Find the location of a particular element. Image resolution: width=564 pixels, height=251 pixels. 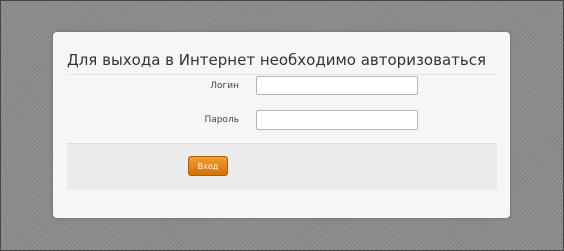

login-button: Вход is located at coordinates (208, 166).